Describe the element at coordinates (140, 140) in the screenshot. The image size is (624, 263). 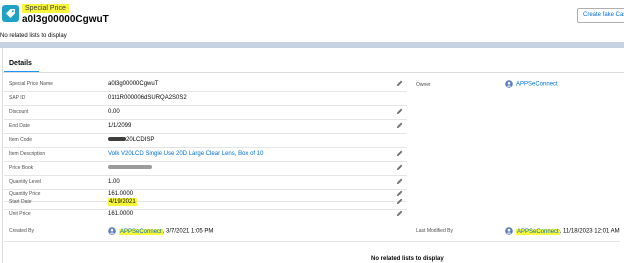
I see `item-code-text: 20LCDISP` at that location.